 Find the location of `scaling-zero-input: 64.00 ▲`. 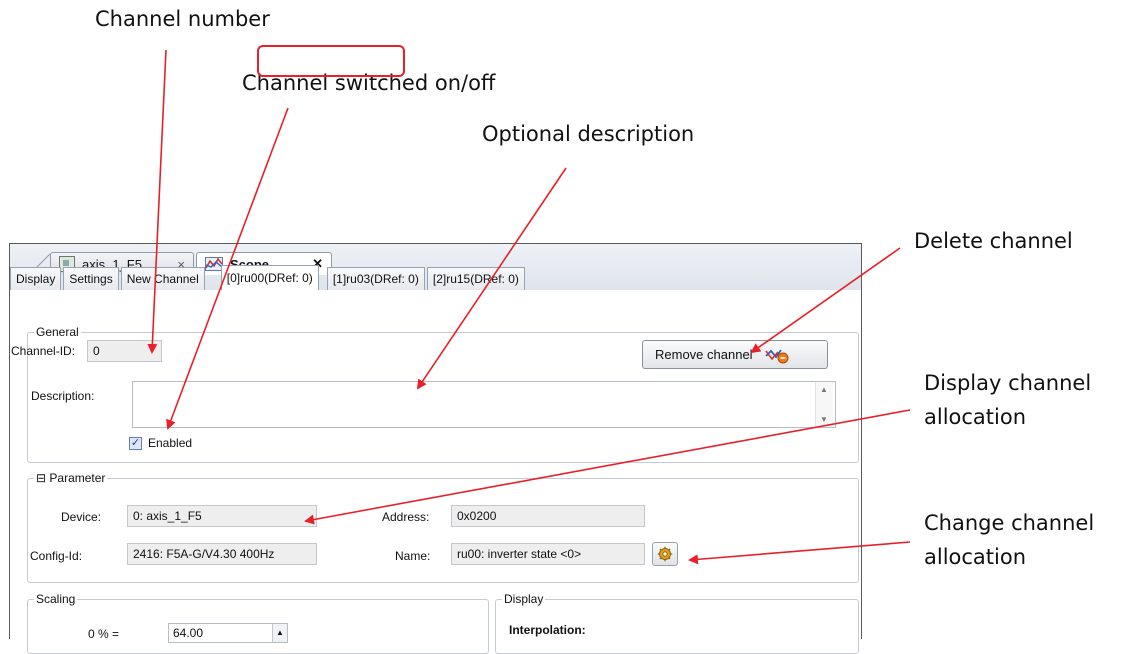

scaling-zero-input: 64.00 ▲ is located at coordinates (228, 633).